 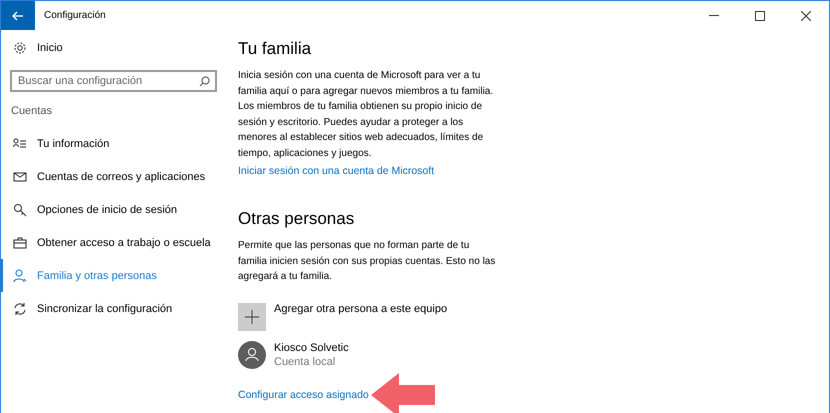 What do you see at coordinates (305, 362) in the screenshot?
I see `account-type: Cuenta local` at bounding box center [305, 362].